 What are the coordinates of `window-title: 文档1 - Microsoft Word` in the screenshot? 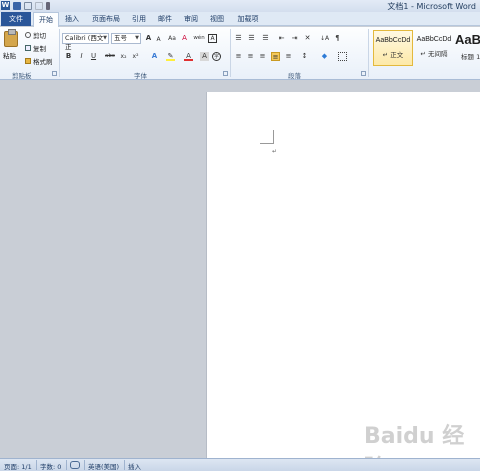 It's located at (431, 6).